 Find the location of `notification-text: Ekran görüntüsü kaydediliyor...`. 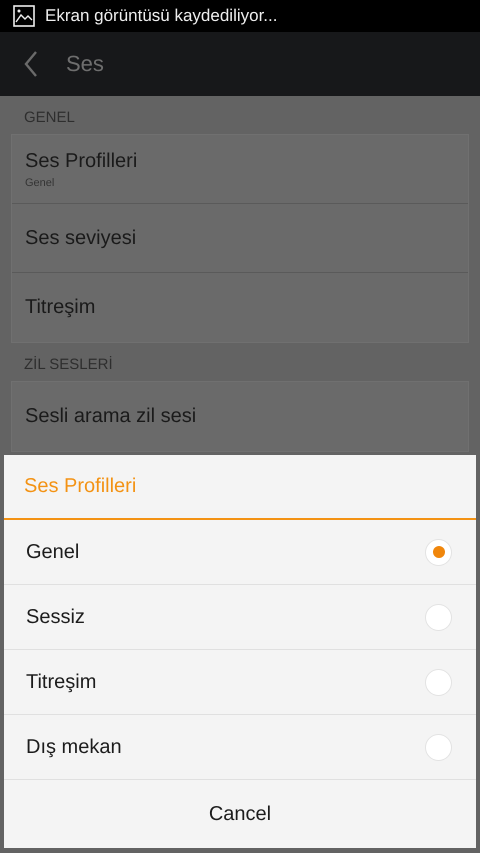

notification-text: Ekran görüntüsü kaydediliyor... is located at coordinates (161, 16).